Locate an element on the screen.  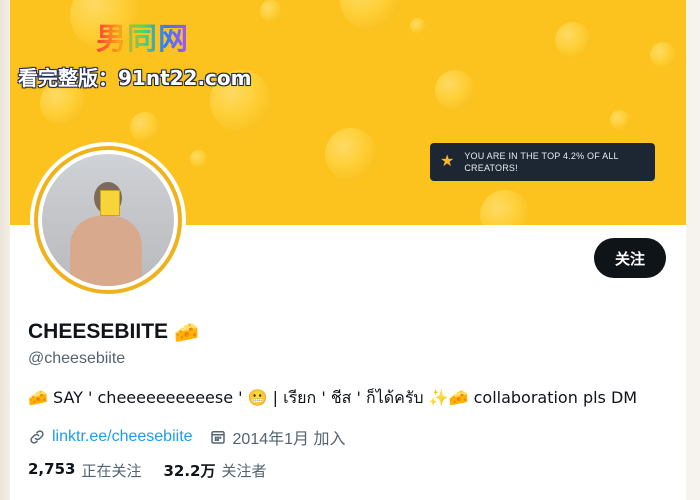
avatar-photo is located at coordinates (108, 220).